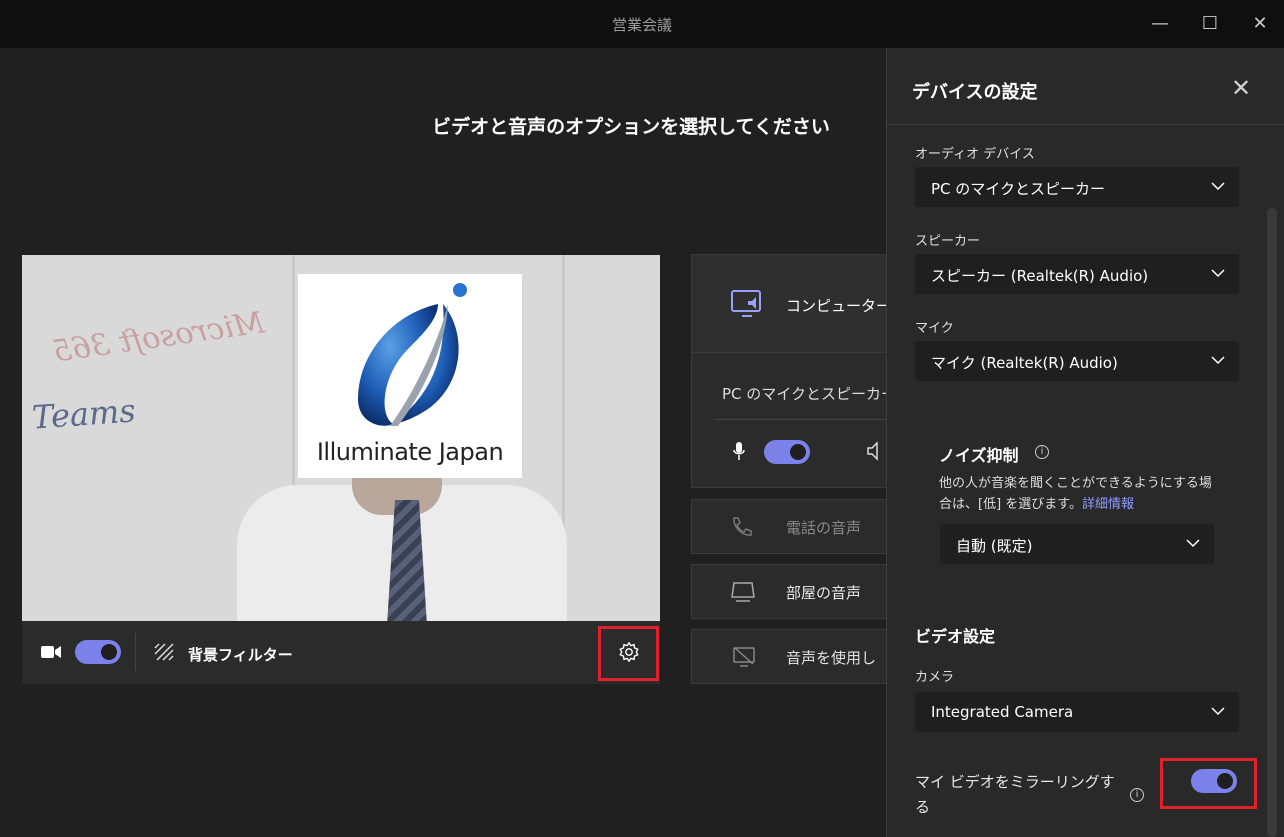  Describe the element at coordinates (1015, 795) in the screenshot. I see `mirror-video-label: マイ ビデオをミラーリングす る` at that location.